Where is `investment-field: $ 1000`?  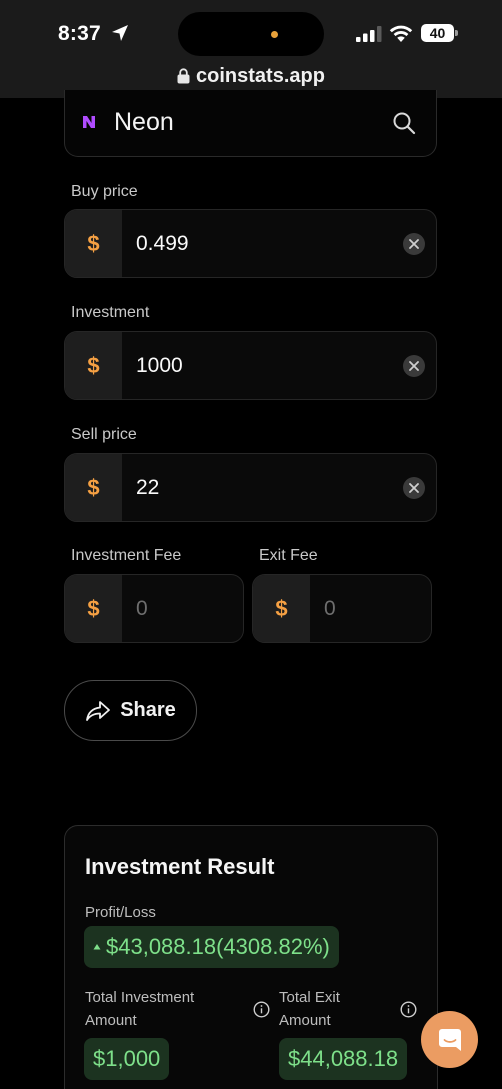
investment-field: $ 1000 is located at coordinates (250, 365).